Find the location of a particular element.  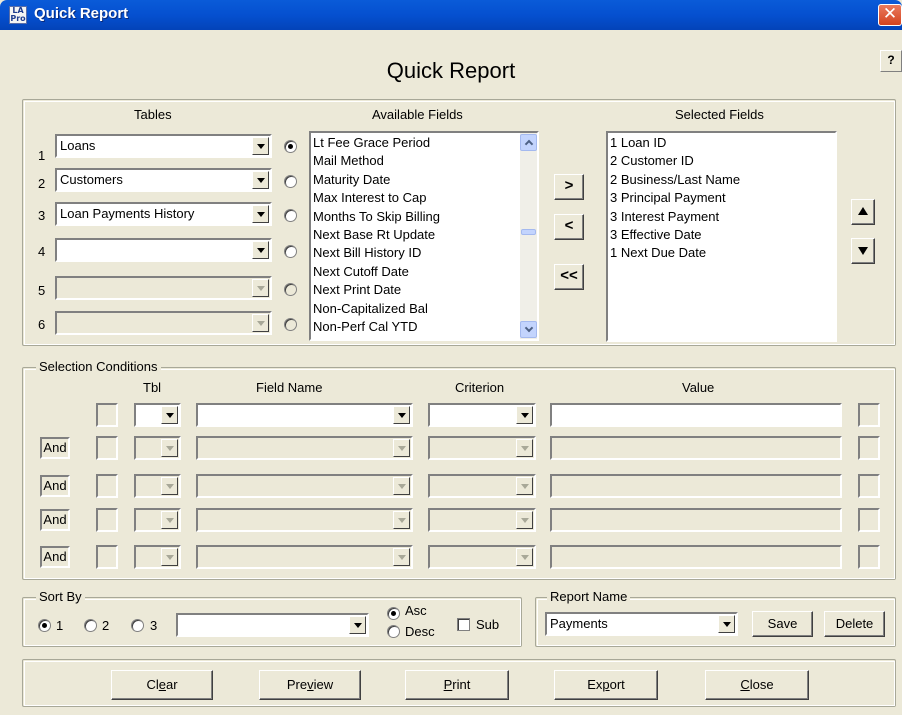

sort-asc-radio is located at coordinates (393, 613).